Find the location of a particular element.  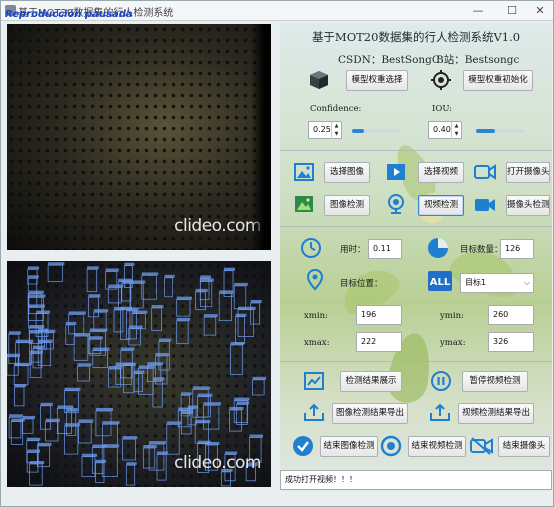

pause-icon is located at coordinates (441, 381).